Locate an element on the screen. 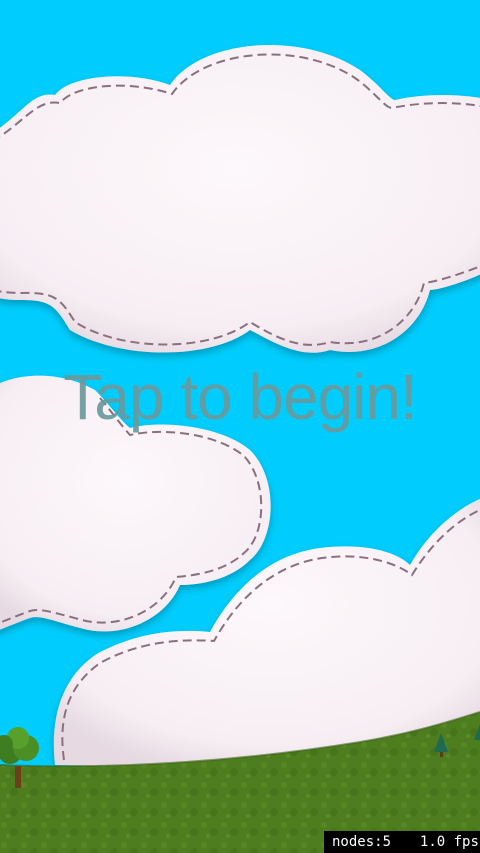 This screenshot has height=853, width=480. debug-stats-overlay: nodes:5 1.0 fps is located at coordinates (402, 842).